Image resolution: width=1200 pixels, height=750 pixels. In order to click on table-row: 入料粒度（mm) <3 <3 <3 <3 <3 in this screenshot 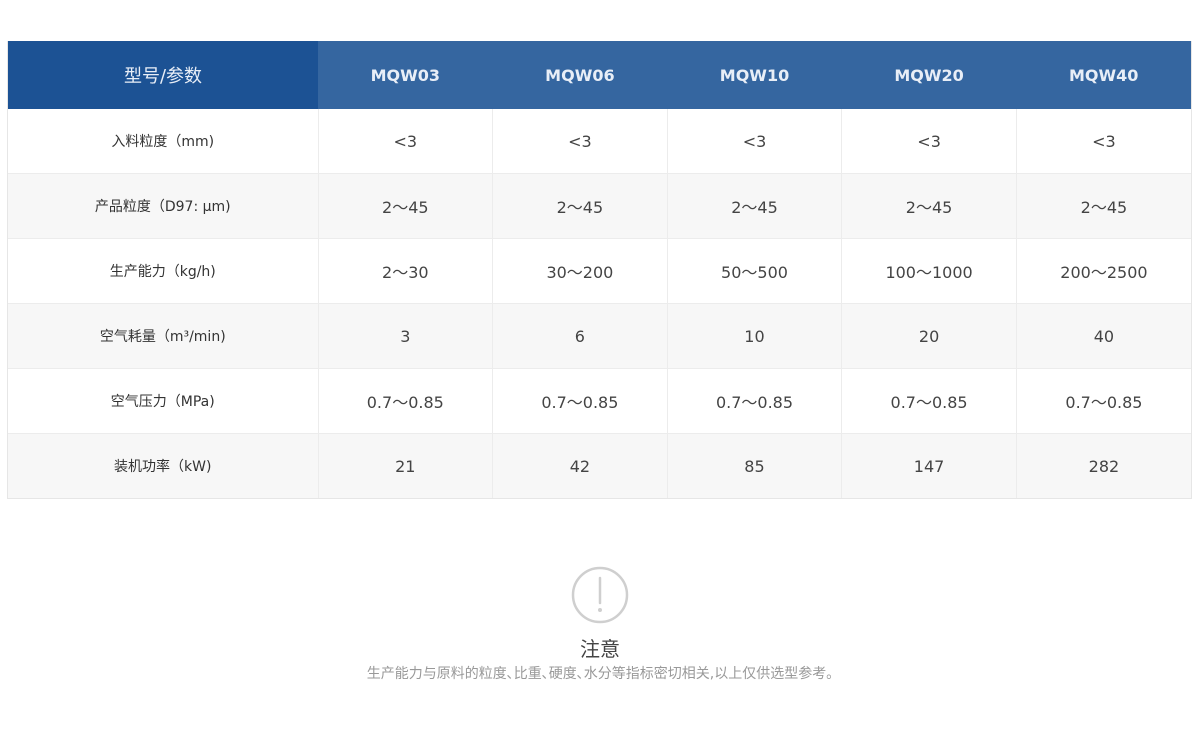, I will do `click(599, 141)`.